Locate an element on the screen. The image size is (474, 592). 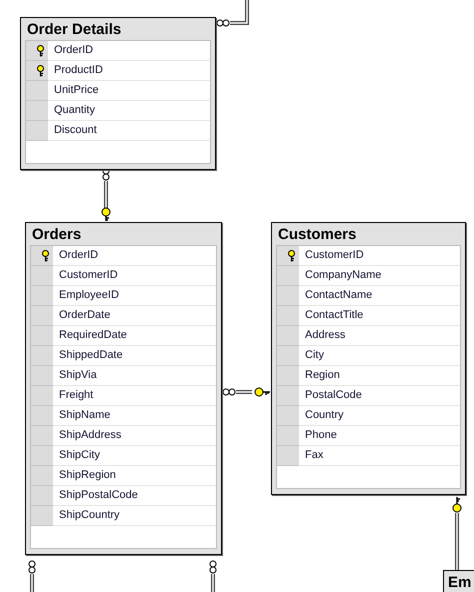
column-name: ShipName is located at coordinates (134, 416).